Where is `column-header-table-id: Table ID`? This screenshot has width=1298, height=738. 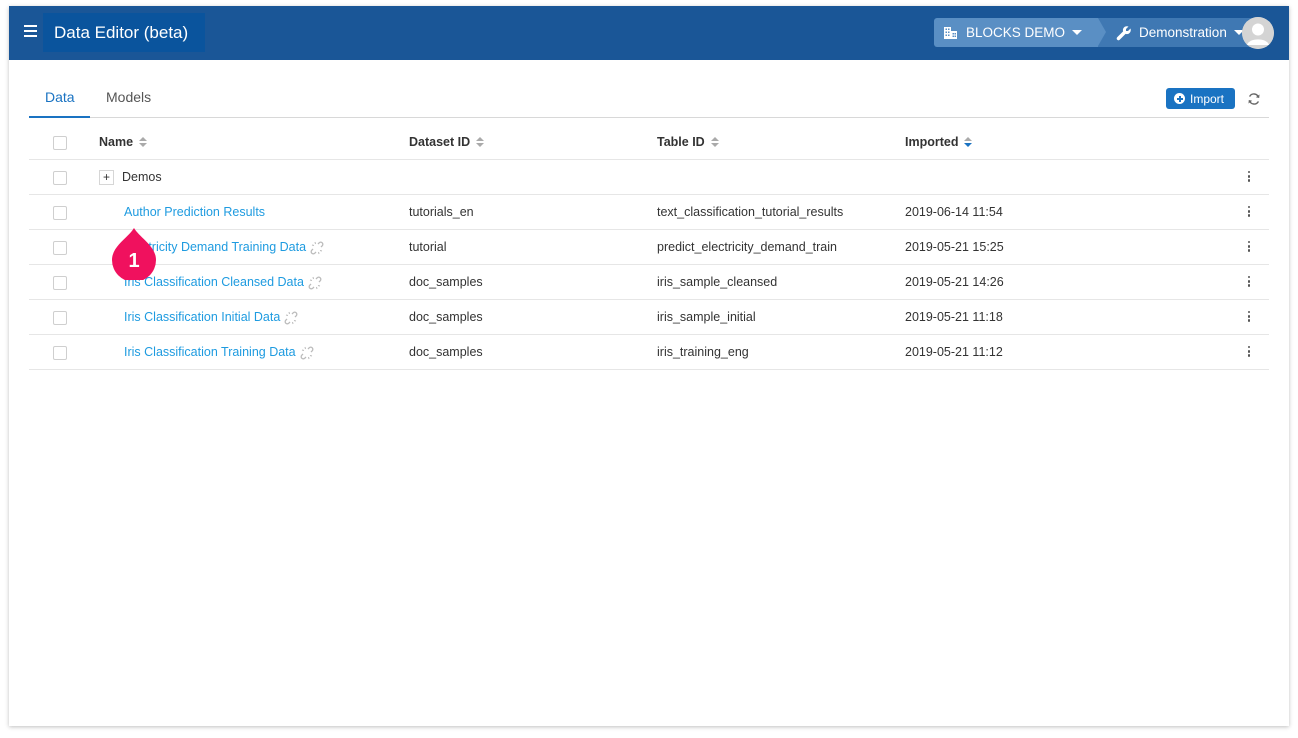 column-header-table-id: Table ID is located at coordinates (688, 142).